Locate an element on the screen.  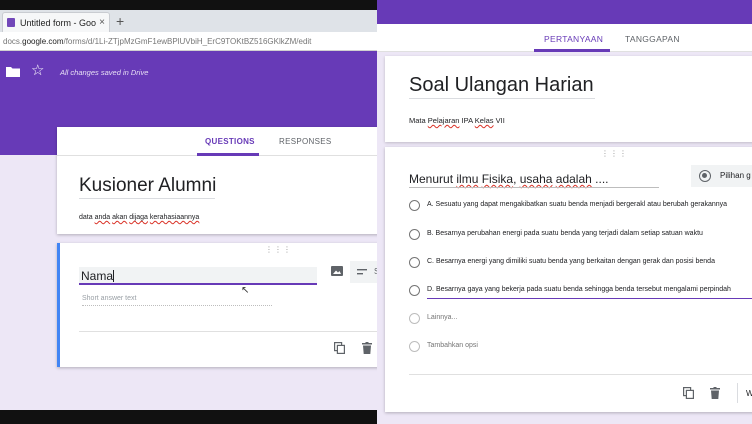
desc-misspelled: Kelas is located at coordinates (484, 120).